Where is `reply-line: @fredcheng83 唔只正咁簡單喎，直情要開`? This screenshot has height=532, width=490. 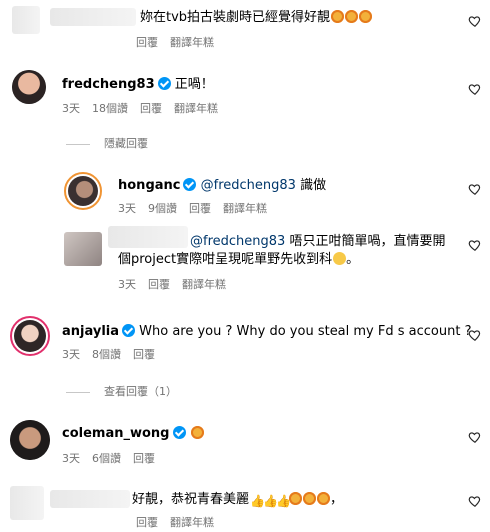
reply-line: @fredcheng83 唔只正咁簡單喎，直情要開 is located at coordinates (317, 242).